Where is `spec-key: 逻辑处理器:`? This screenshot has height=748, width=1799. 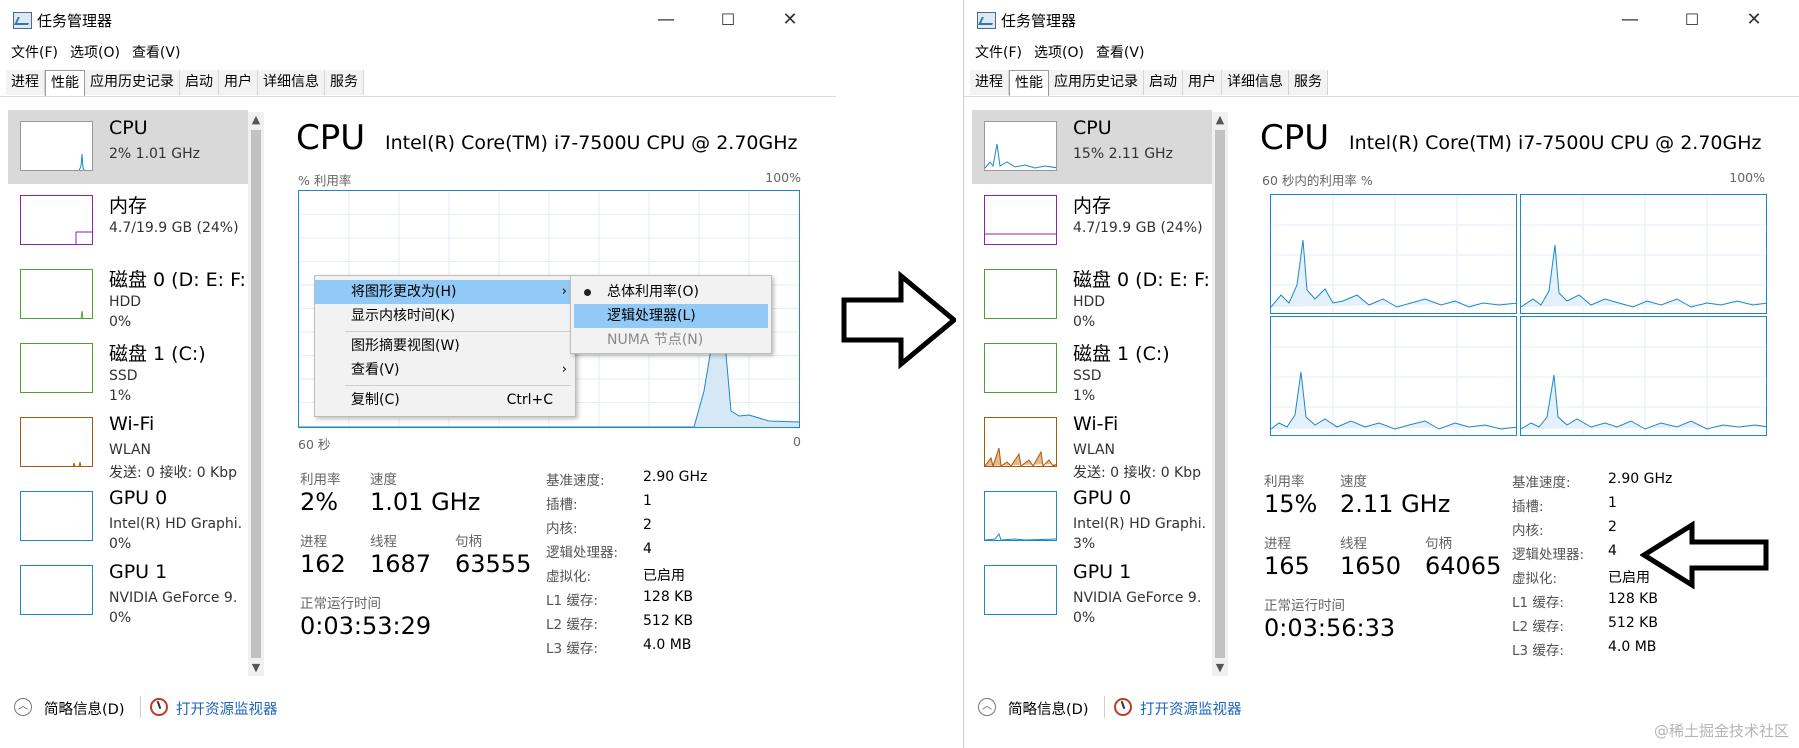
spec-key: 逻辑处理器: is located at coordinates (582, 553).